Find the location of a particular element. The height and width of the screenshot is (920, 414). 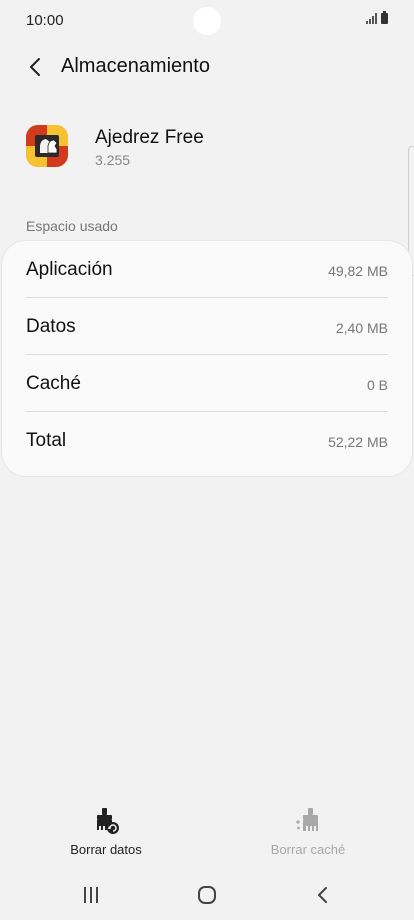

row-value: 49,82 MB is located at coordinates (358, 271).